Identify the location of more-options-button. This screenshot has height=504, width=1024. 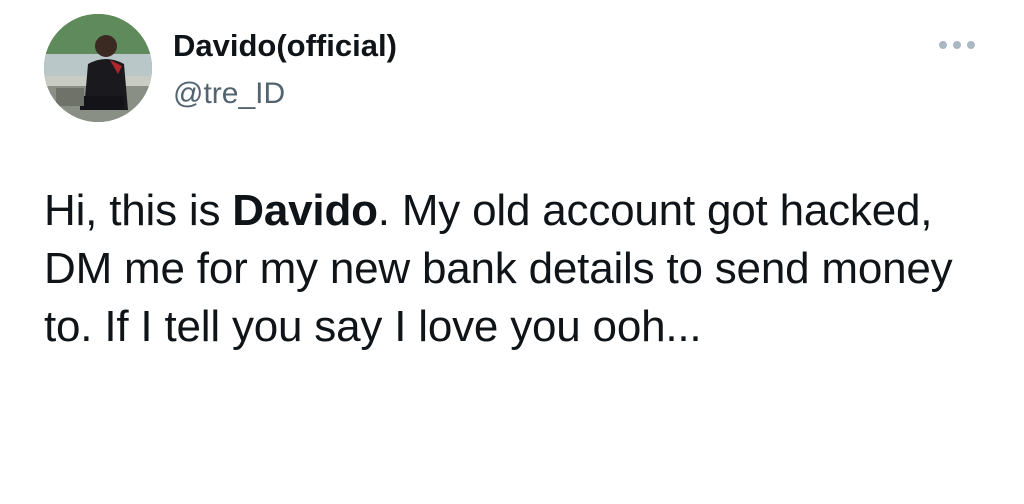
(957, 45).